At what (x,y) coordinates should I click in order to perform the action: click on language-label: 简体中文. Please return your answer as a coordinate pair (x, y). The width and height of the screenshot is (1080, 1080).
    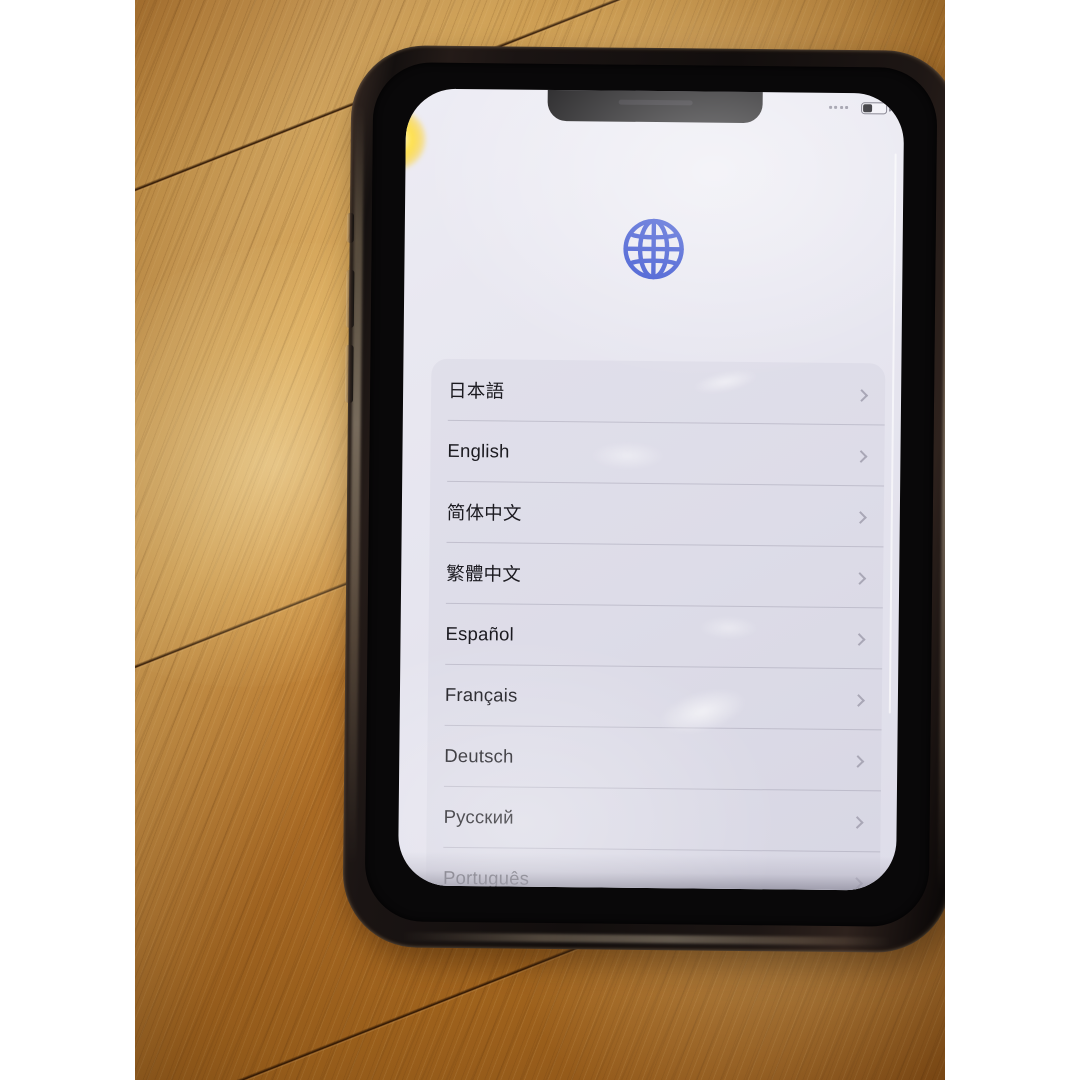
    Looking at the image, I should click on (484, 512).